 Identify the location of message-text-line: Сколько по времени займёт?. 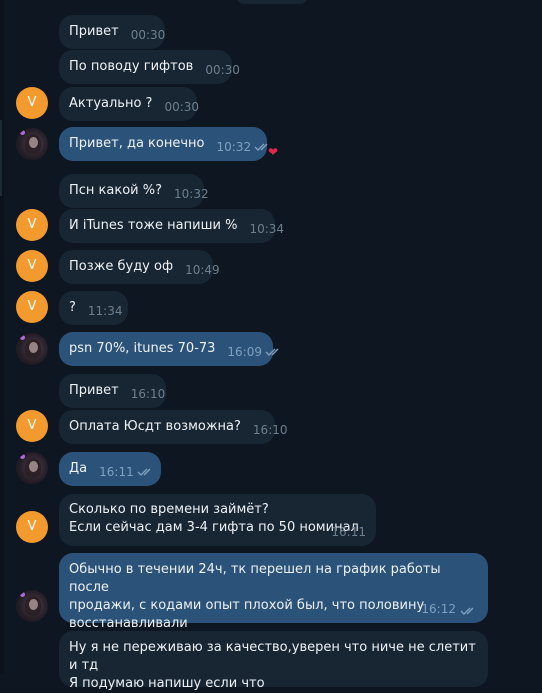
(169, 509).